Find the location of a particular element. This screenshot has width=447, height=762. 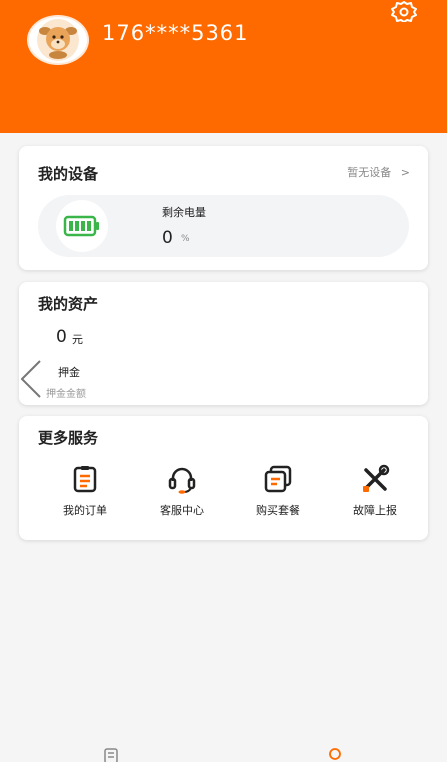

bottom-tab-bar is located at coordinates (223, 751).